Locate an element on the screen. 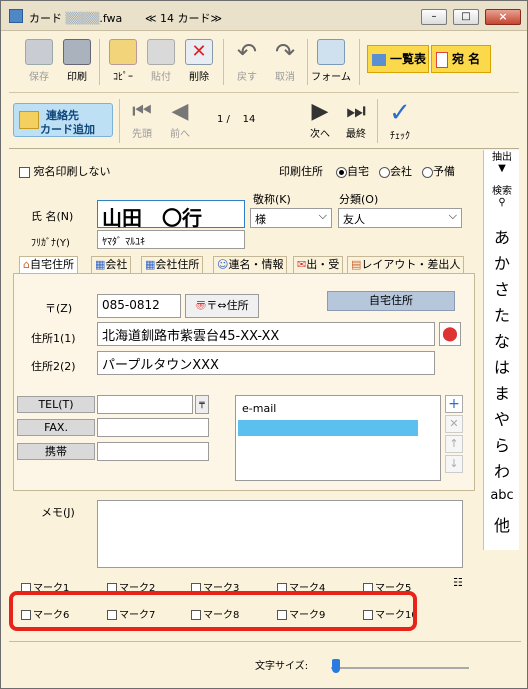 The image size is (528, 689). extract-button: 抽出 ▼ is located at coordinates (502, 163).